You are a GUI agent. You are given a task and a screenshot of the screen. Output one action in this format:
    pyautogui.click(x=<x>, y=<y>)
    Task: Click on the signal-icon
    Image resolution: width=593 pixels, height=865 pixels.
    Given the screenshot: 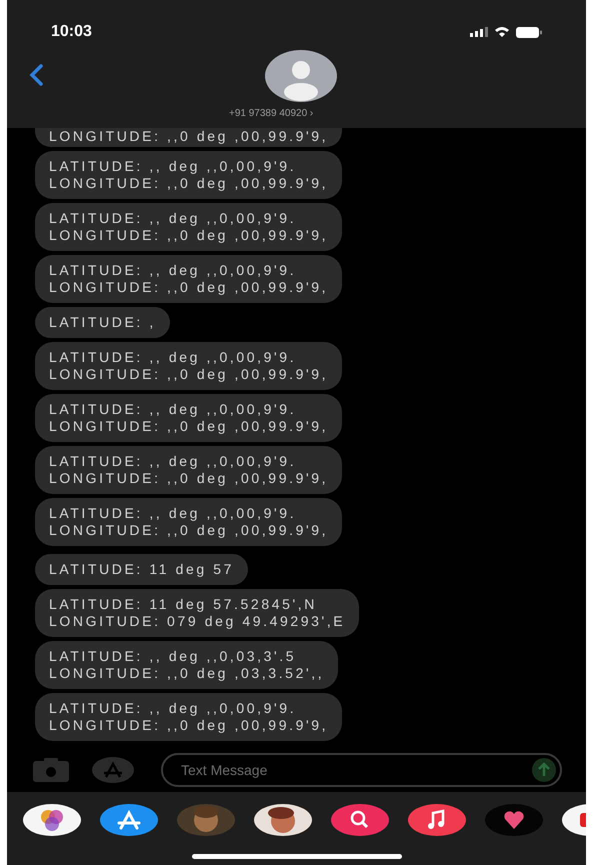 What is the action you would take?
    pyautogui.click(x=479, y=32)
    